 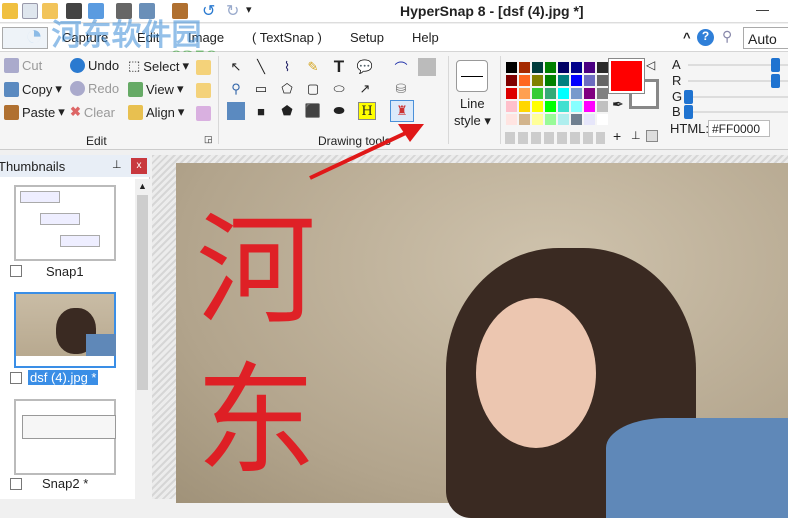 What do you see at coordinates (203, 67) in the screenshot?
I see `note-icon` at bounding box center [203, 67].